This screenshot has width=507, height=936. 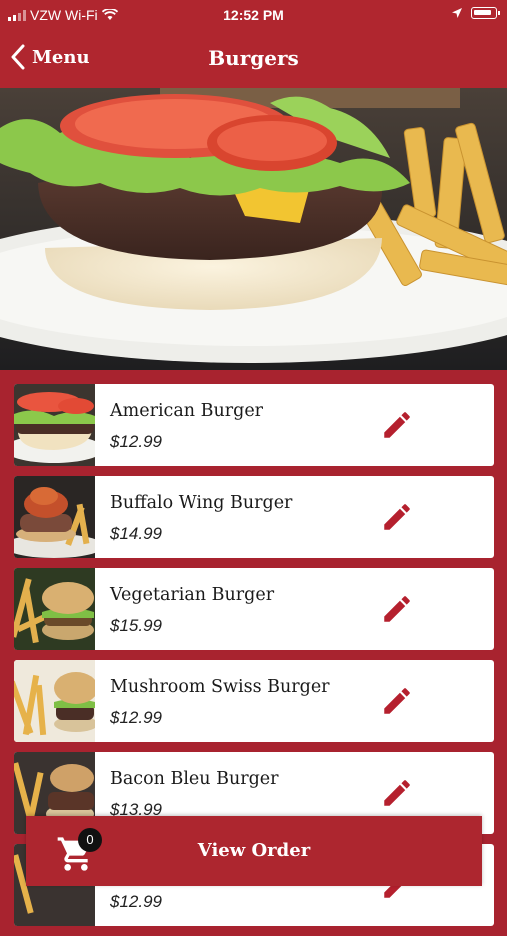 I want to click on page-title: Burgers, so click(x=253, y=58).